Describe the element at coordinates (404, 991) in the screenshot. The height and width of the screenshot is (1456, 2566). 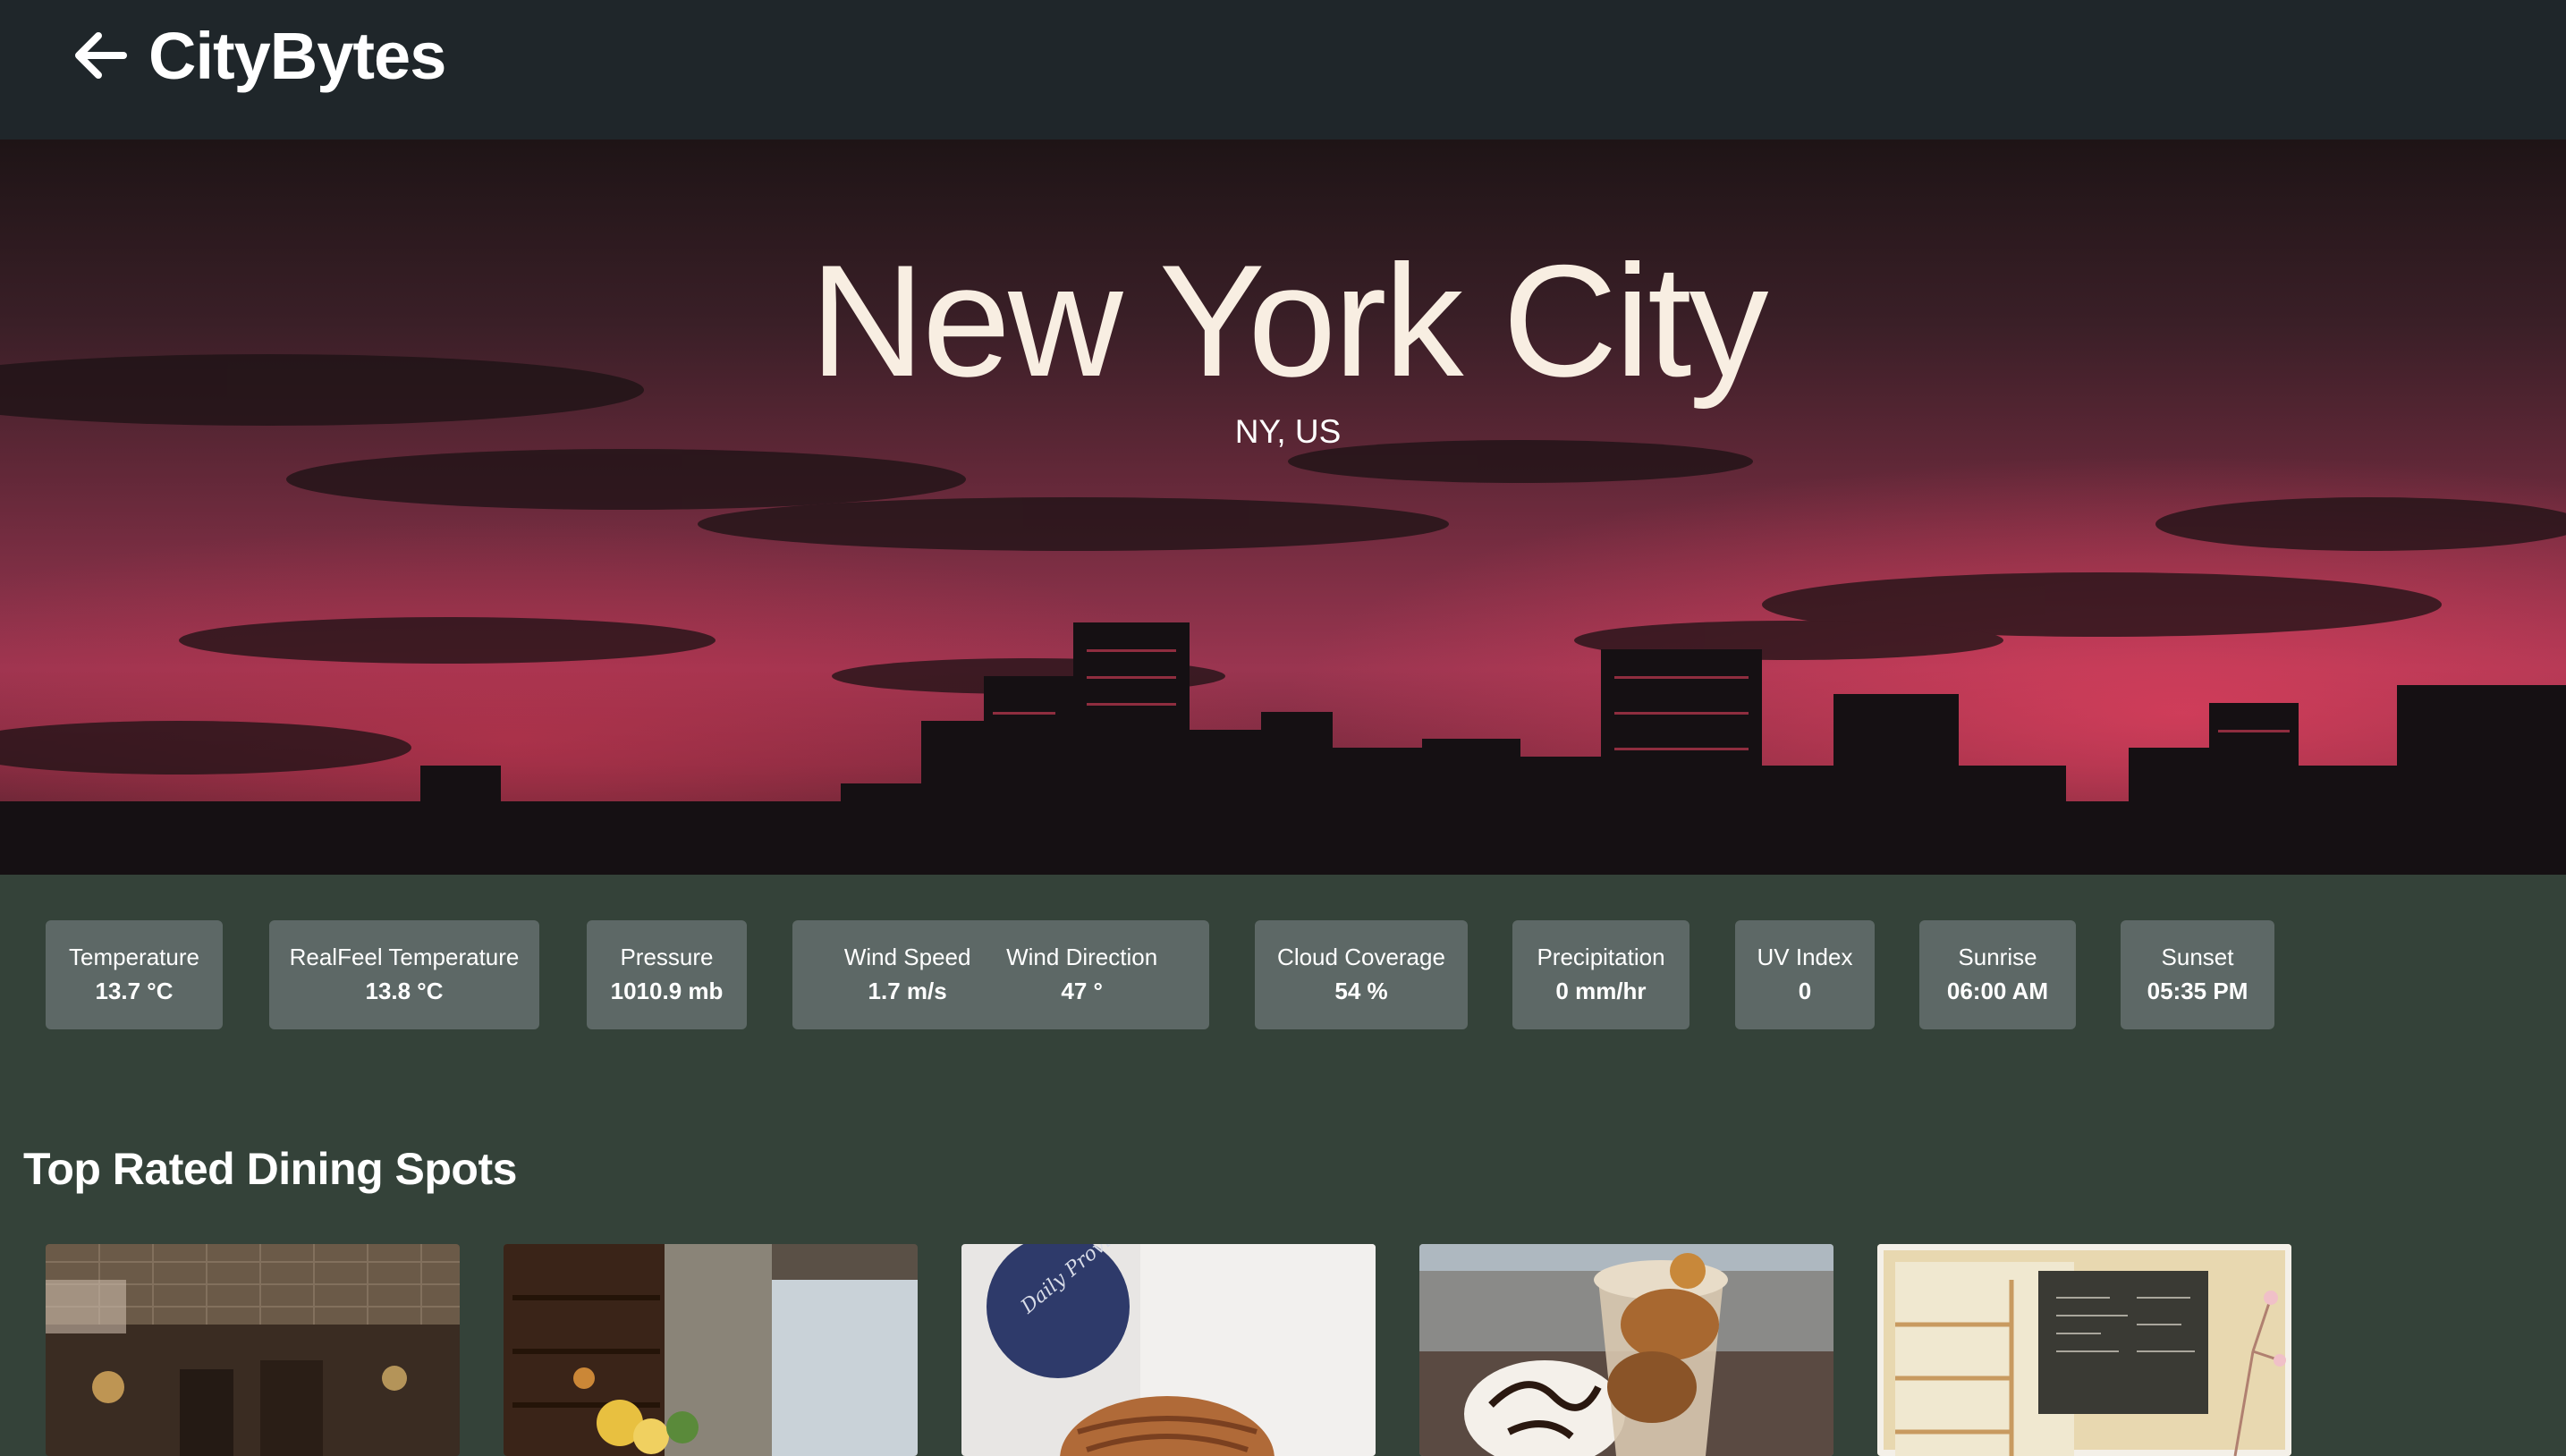
I see `stat-value: 13.8 °C` at that location.